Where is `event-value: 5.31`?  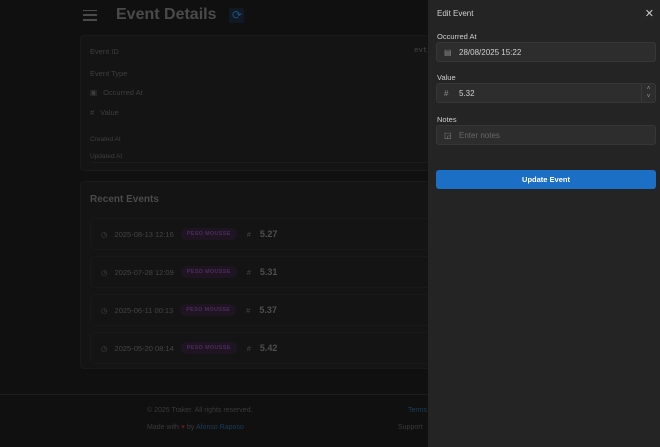
event-value: 5.31 is located at coordinates (268, 272).